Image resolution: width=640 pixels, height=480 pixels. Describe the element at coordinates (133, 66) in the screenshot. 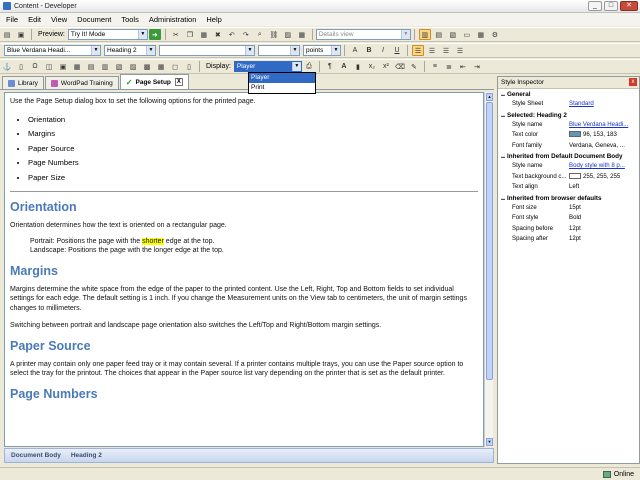

I see `merge-icon: ▨` at that location.